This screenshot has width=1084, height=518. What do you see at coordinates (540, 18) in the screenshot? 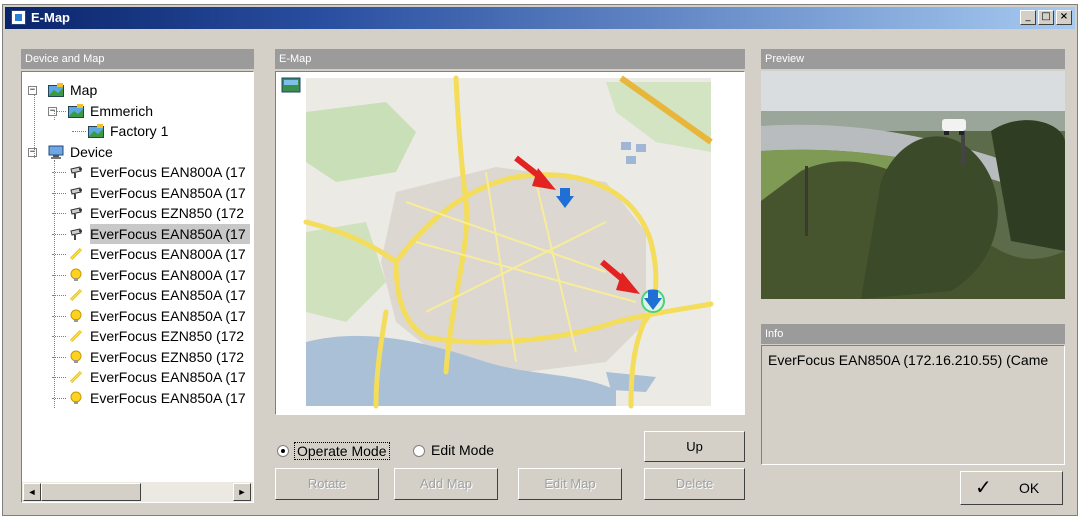
I see `title-bar: E-Map _ □ ×` at bounding box center [540, 18].